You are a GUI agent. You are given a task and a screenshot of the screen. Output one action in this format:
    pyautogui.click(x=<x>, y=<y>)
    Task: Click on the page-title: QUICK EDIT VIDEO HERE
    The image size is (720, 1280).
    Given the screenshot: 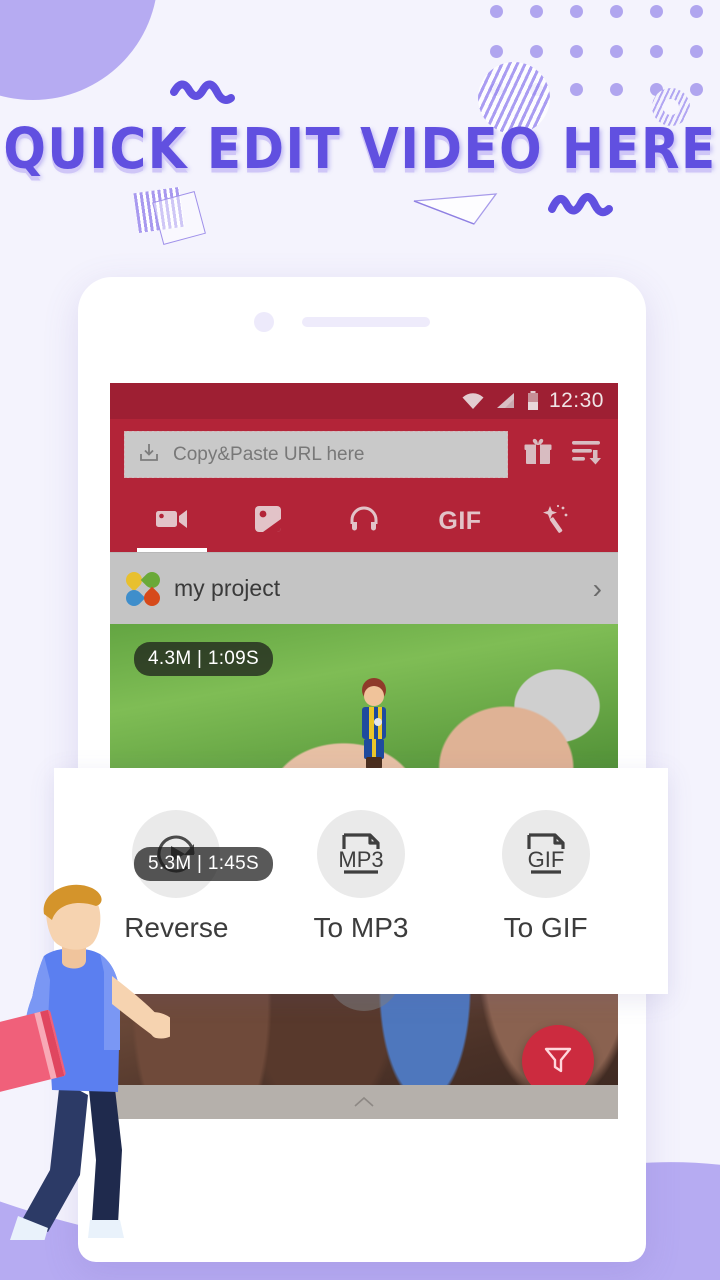 What is the action you would take?
    pyautogui.click(x=360, y=149)
    